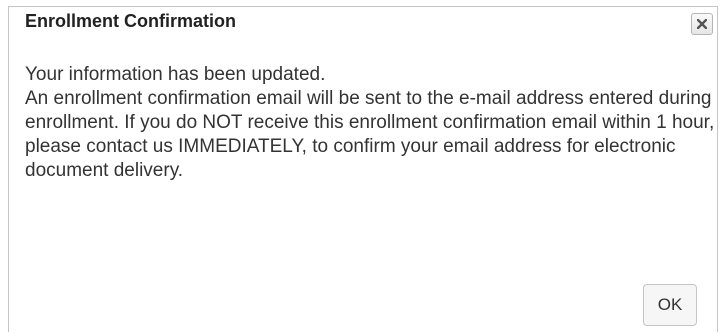 This screenshot has height=334, width=724. What do you see at coordinates (130, 21) in the screenshot?
I see `dialog-title: Enrollment Confirmation` at bounding box center [130, 21].